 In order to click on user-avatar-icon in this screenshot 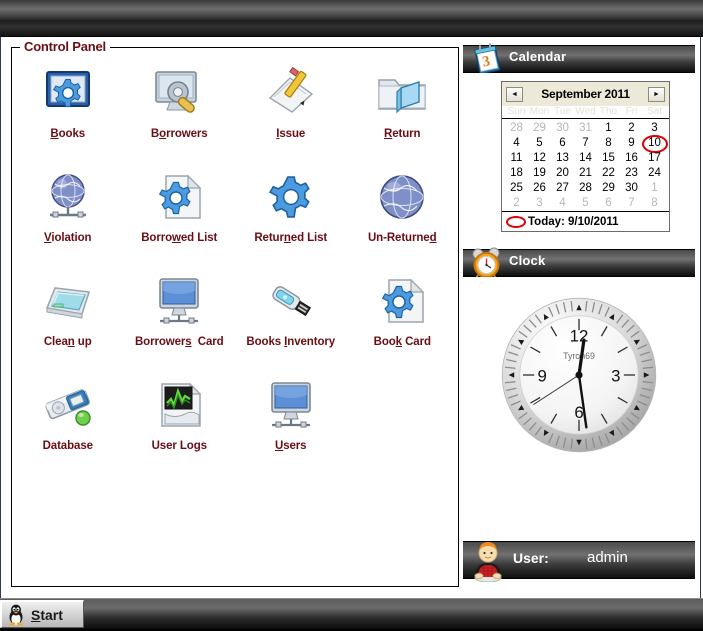, I will do `click(488, 560)`.